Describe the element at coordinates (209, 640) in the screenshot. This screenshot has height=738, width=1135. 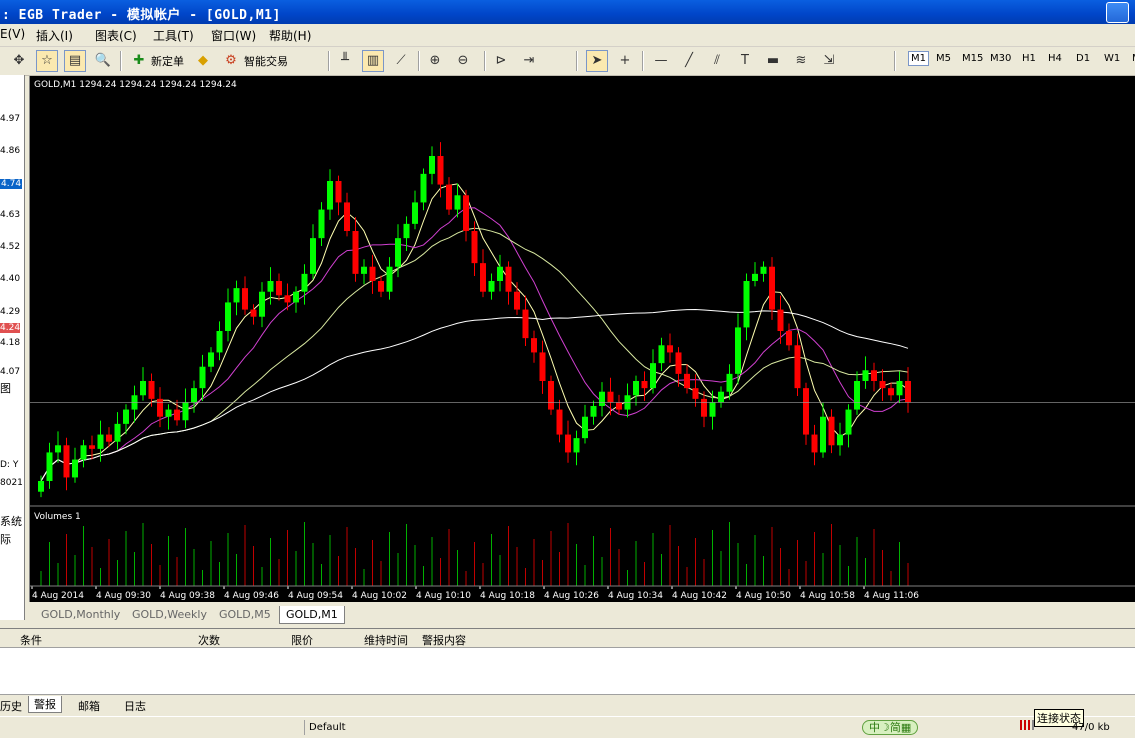
I see `column-count: 次数` at that location.